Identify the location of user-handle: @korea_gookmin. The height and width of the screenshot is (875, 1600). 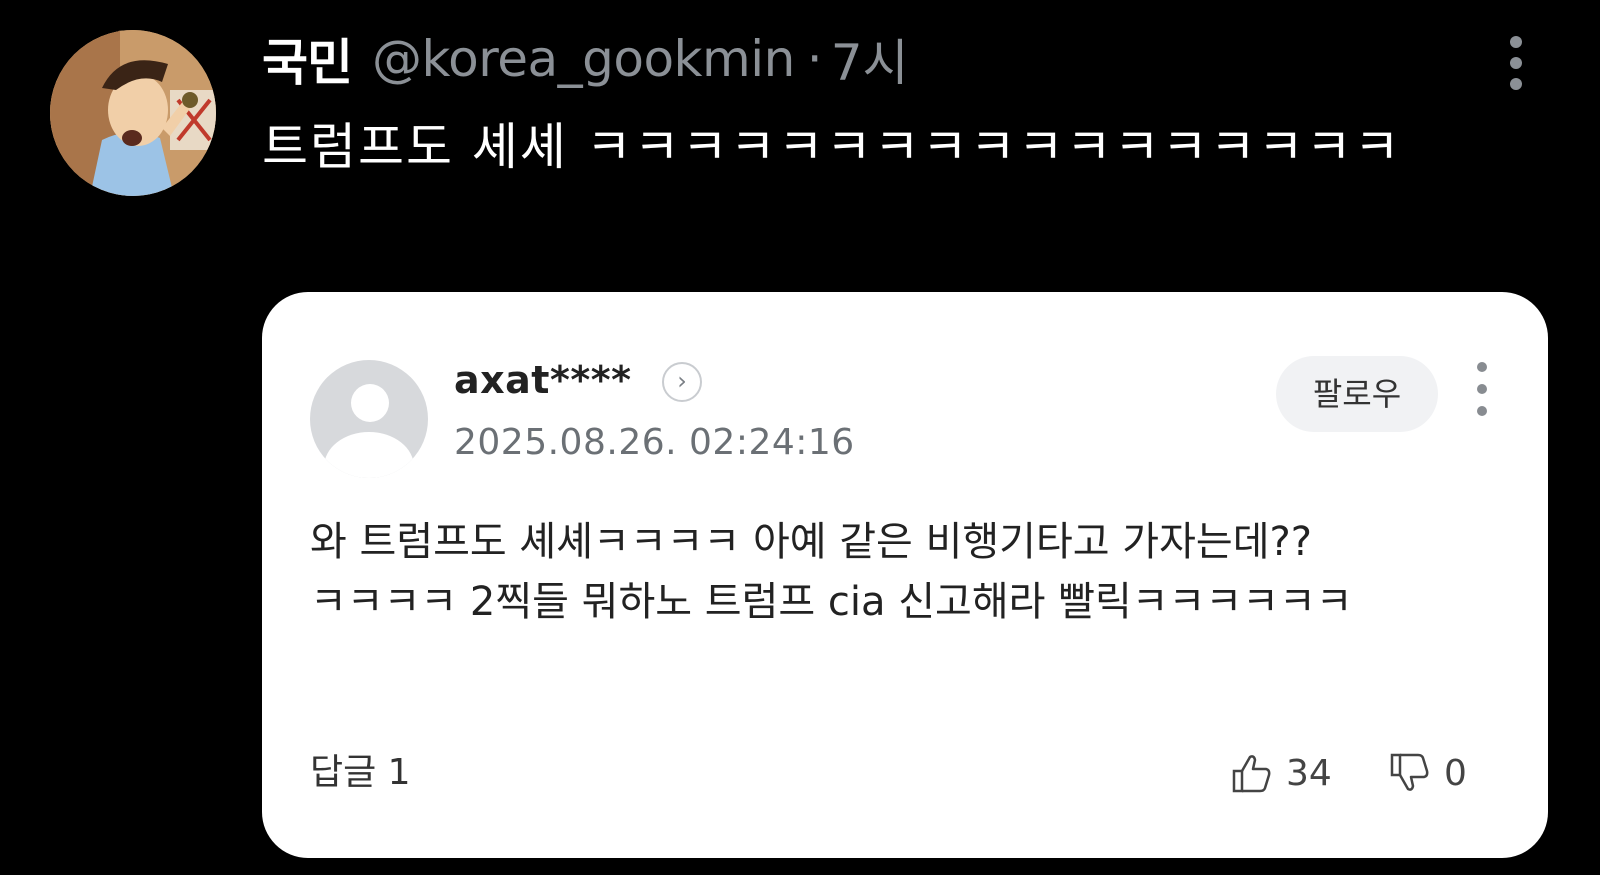
(583, 59).